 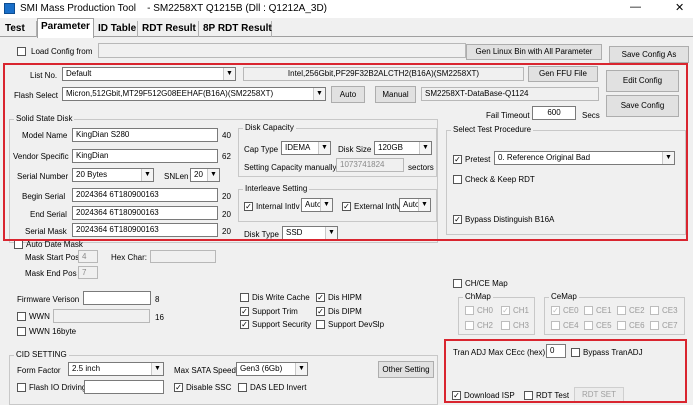 What do you see at coordinates (571, 325) in the screenshot?
I see `ce4-label: CE4` at bounding box center [571, 325].